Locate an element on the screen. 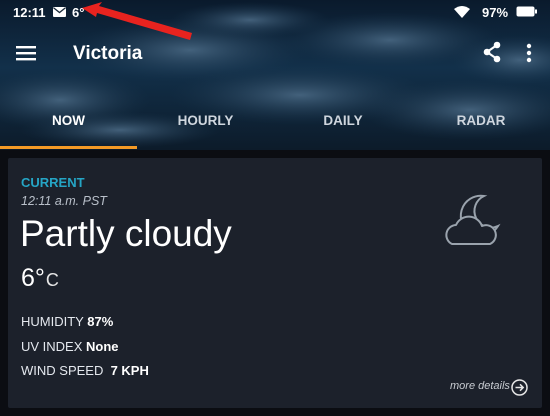 The width and height of the screenshot is (550, 416). stat-label: WIND SPEED is located at coordinates (62, 370).